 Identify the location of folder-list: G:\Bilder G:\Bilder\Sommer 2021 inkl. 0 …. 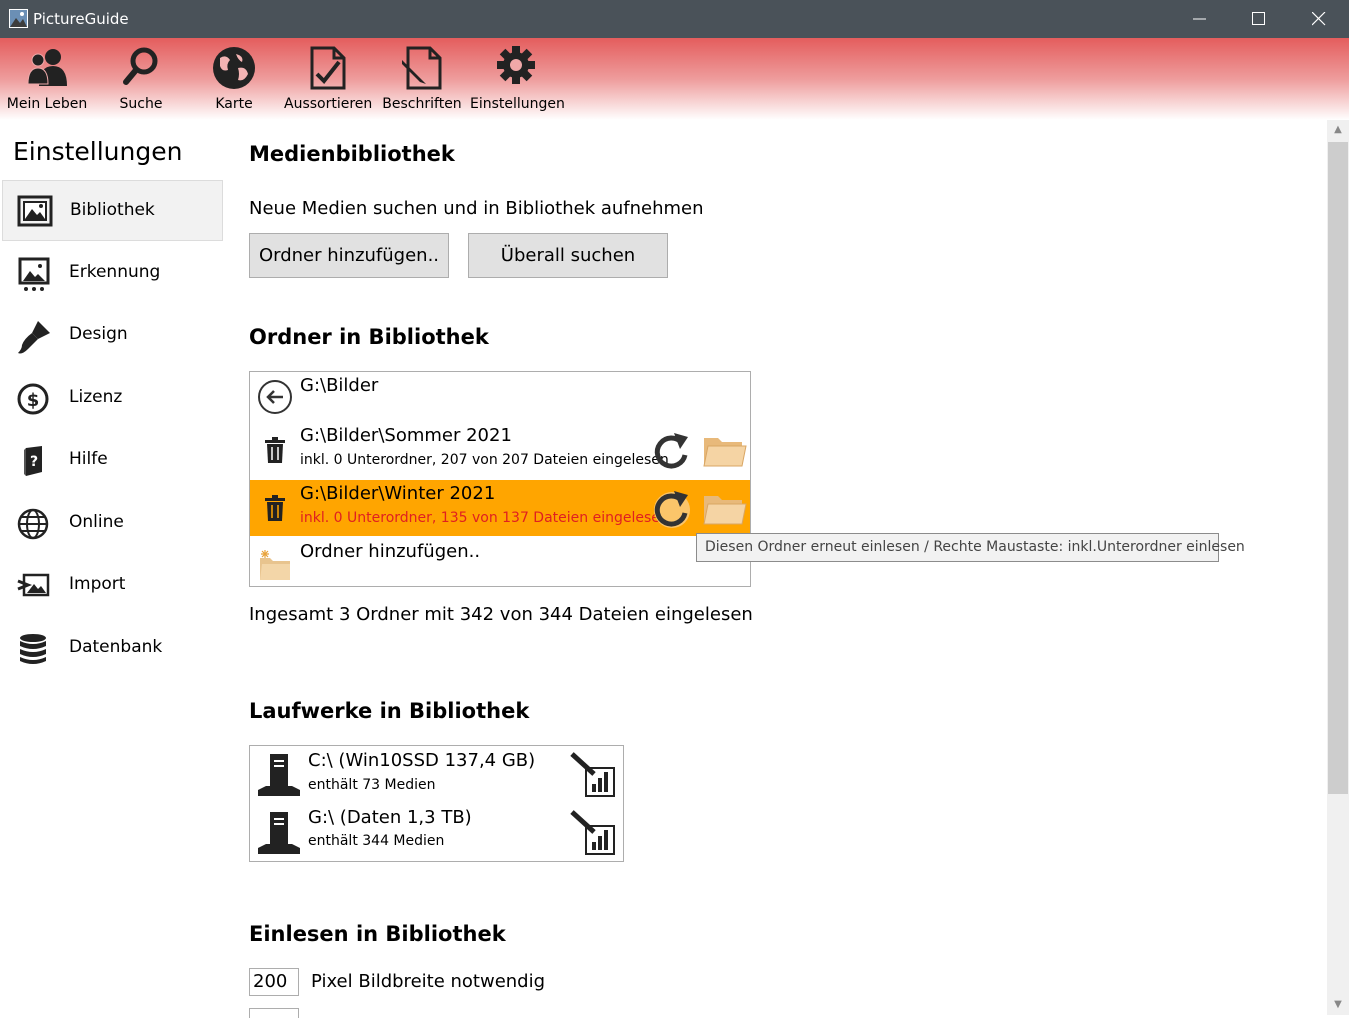
(500, 479).